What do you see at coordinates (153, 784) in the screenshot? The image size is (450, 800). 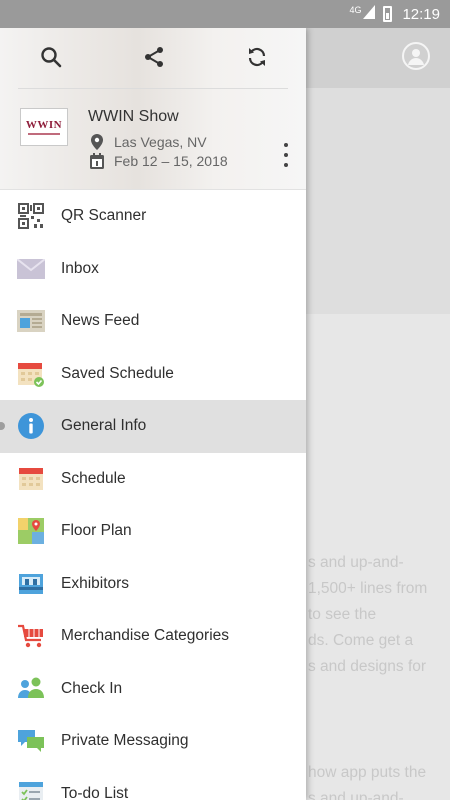 I see `menu-item-to-do-list: To-do List` at bounding box center [153, 784].